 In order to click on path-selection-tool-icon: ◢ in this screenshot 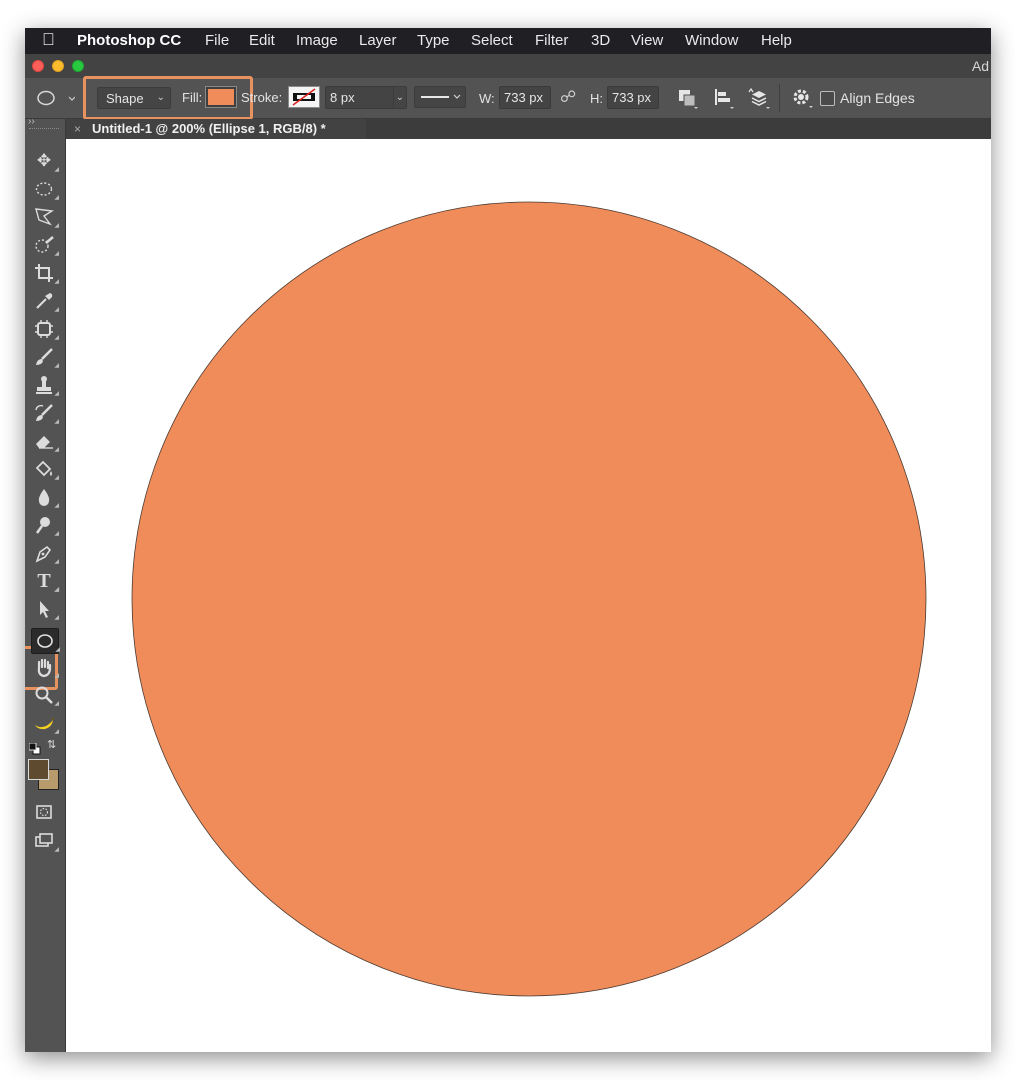, I will do `click(45, 609)`.